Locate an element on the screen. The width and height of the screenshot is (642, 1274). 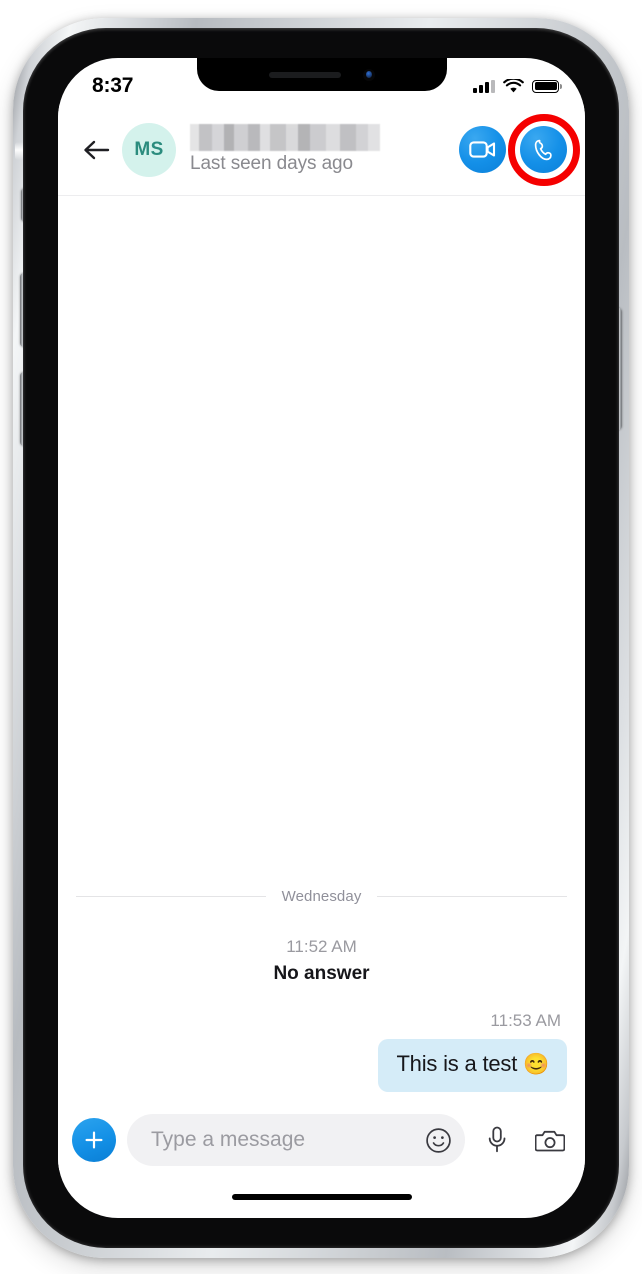
status-bar-indicators is located at coordinates (517, 86).